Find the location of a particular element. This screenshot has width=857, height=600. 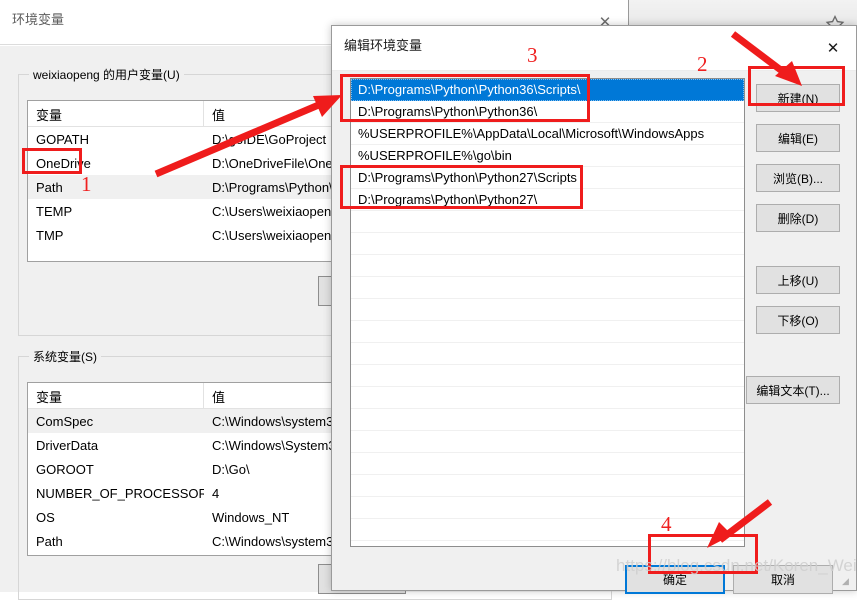

list-item: D:\Programs\Python\Python27\ is located at coordinates (547, 200).